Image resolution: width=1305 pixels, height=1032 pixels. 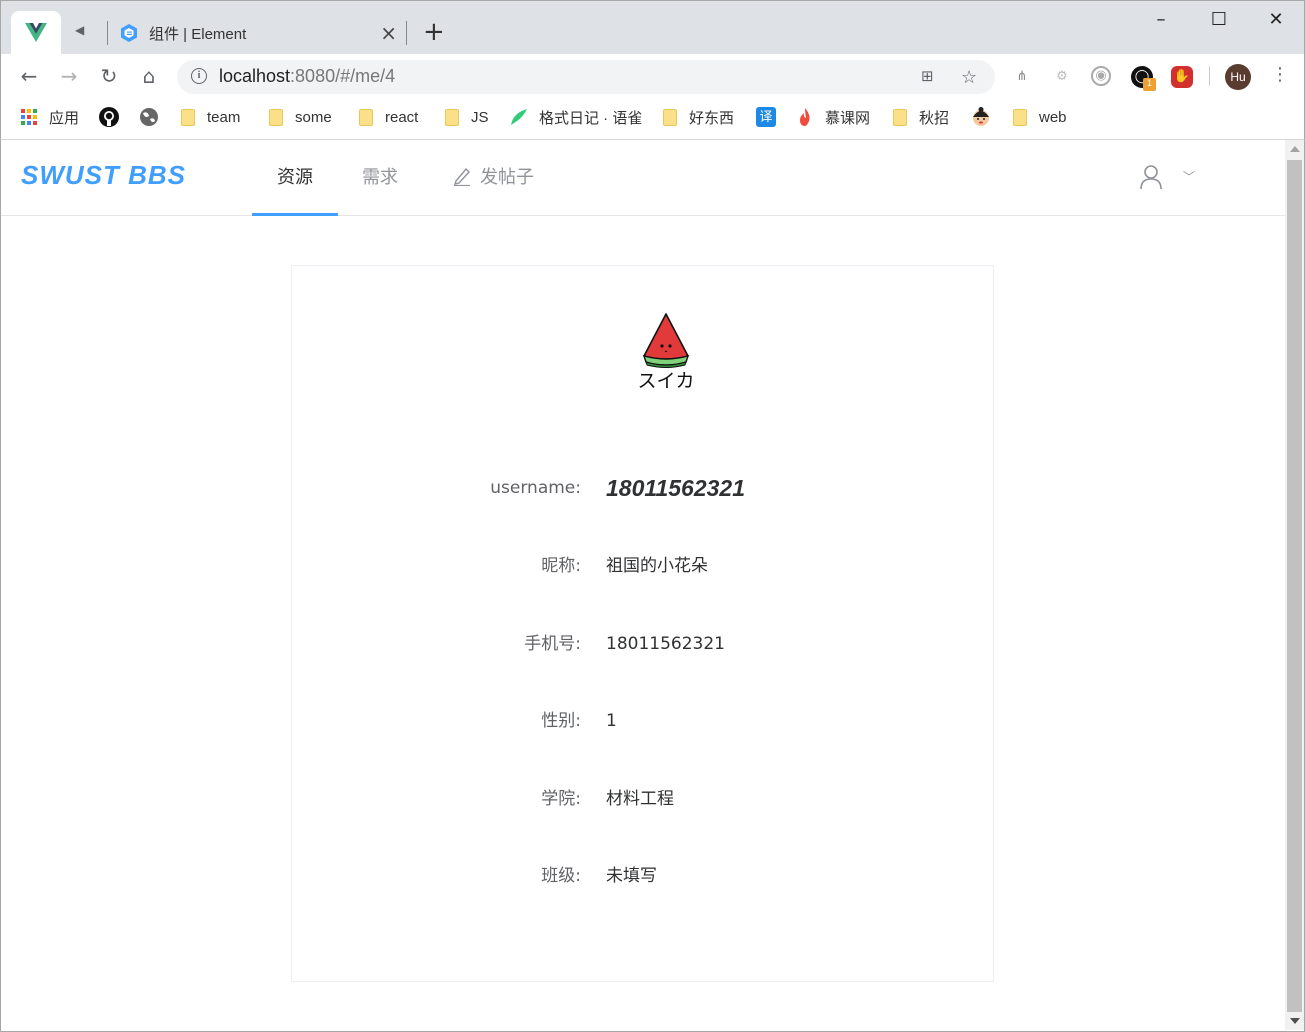 I want to click on field-label: 学院:, so click(x=561, y=799).